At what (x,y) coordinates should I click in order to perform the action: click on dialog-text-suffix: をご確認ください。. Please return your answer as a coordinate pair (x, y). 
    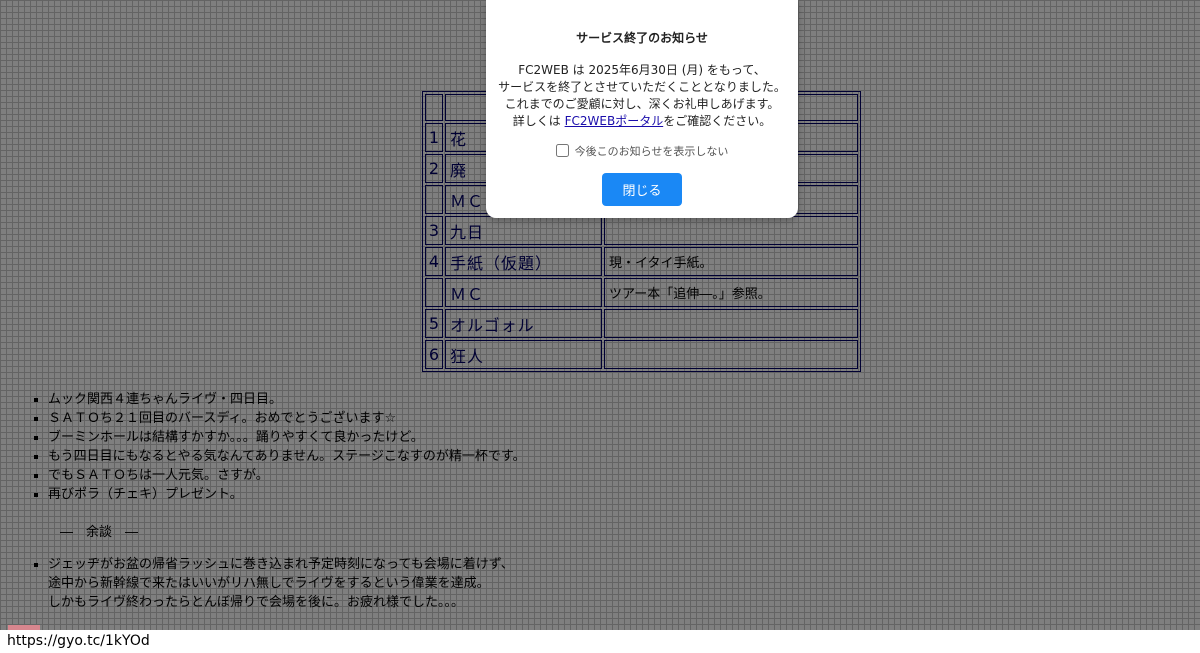
    Looking at the image, I should click on (717, 121).